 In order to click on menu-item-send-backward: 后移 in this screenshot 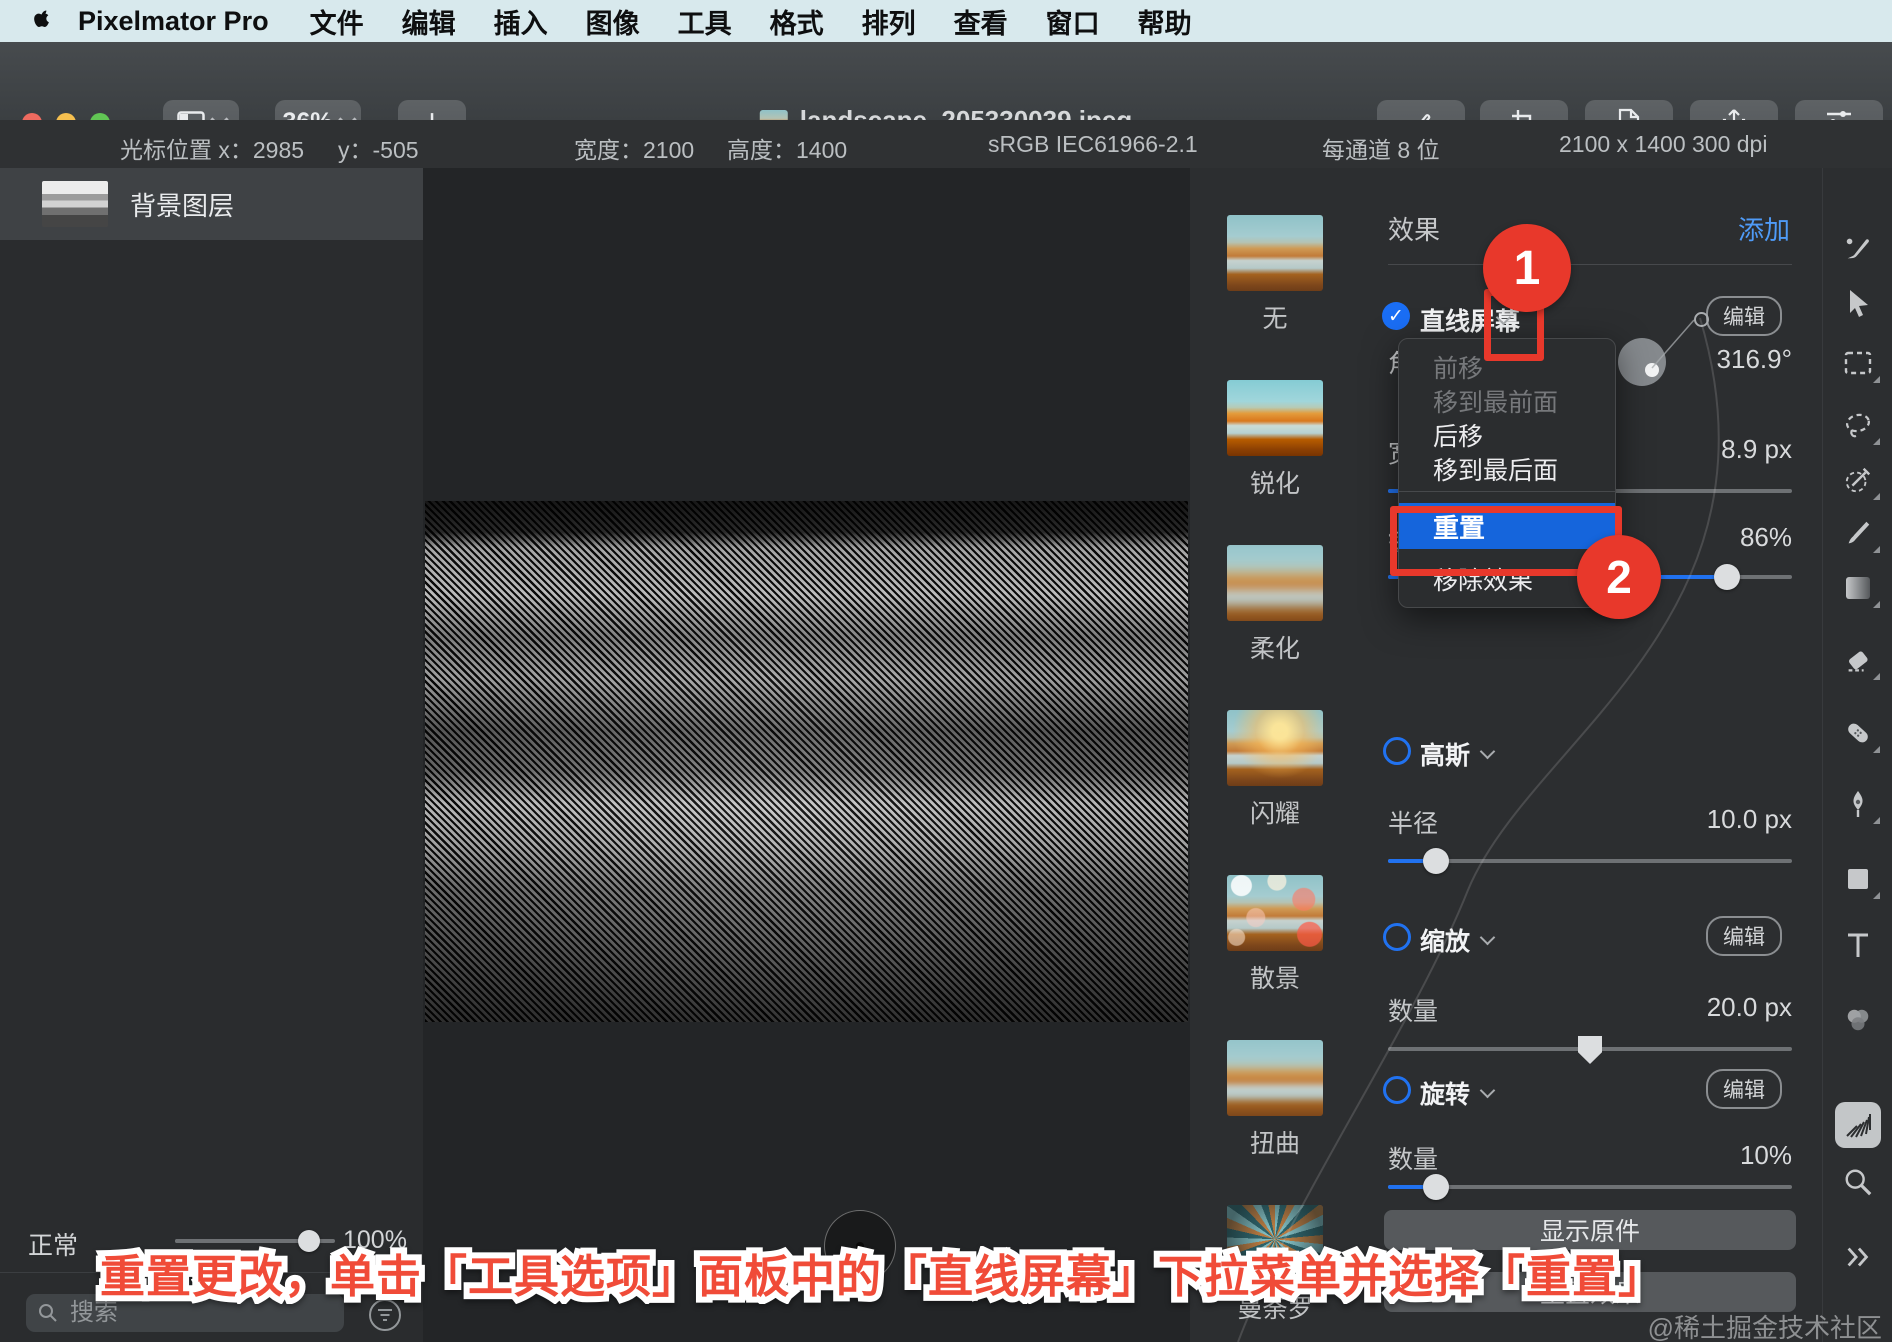, I will do `click(1458, 435)`.